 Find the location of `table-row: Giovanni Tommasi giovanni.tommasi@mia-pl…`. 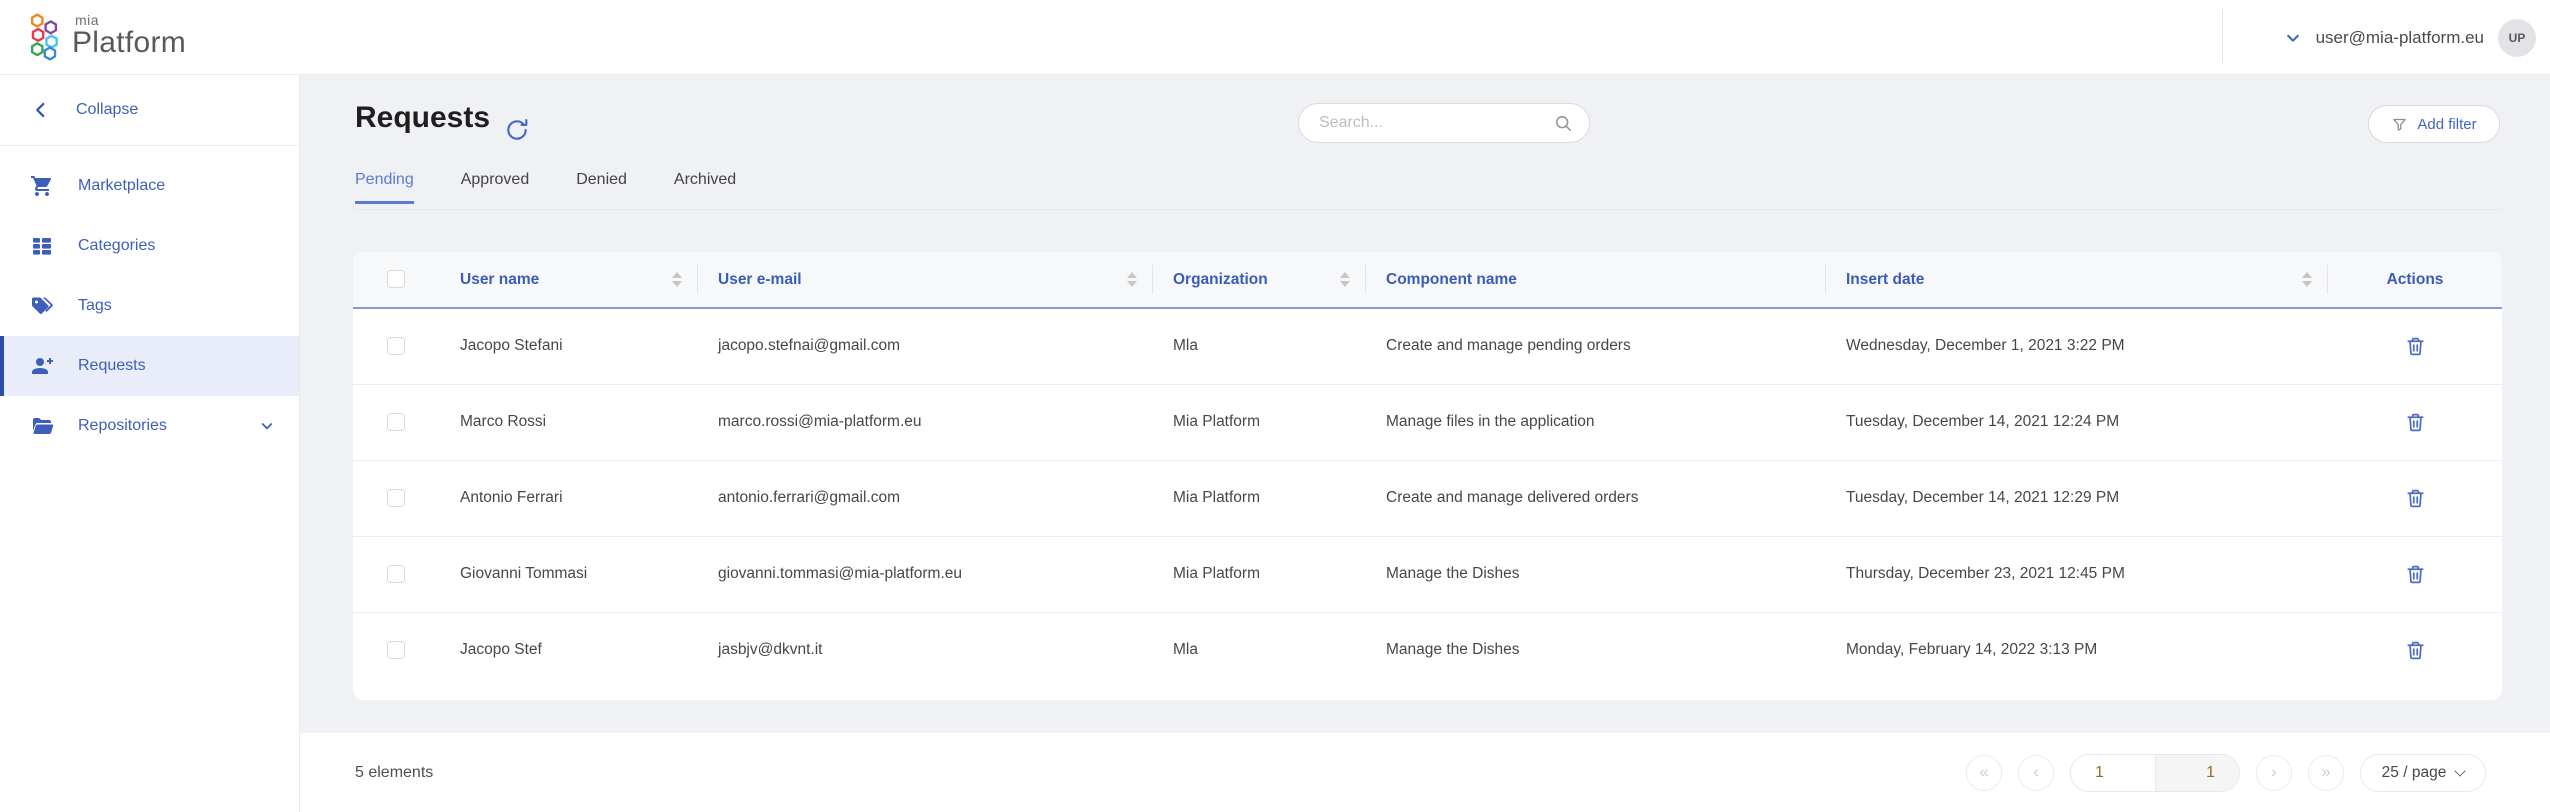

table-row: Giovanni Tommasi giovanni.tommasi@mia-pl… is located at coordinates (1427, 573).